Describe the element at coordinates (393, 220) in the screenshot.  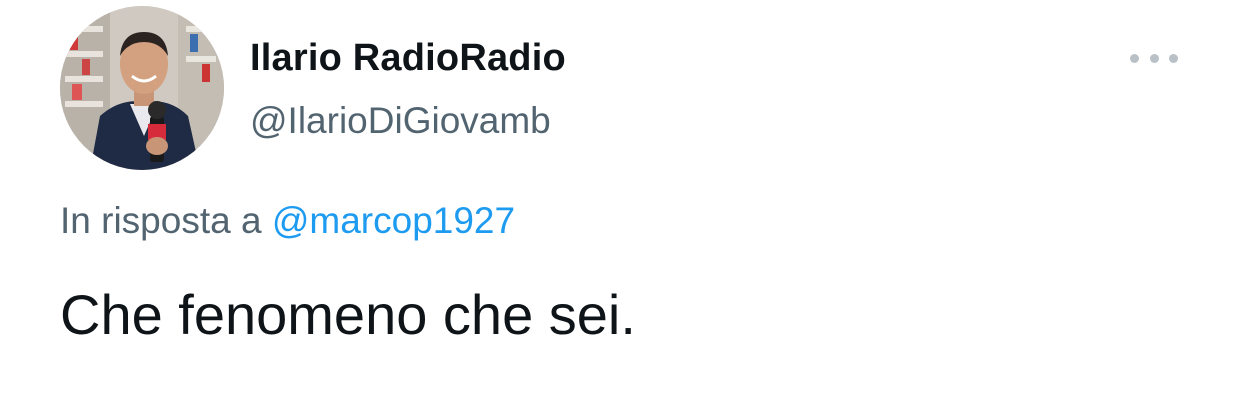
I see `reply-mention-link: @marcop1927` at that location.